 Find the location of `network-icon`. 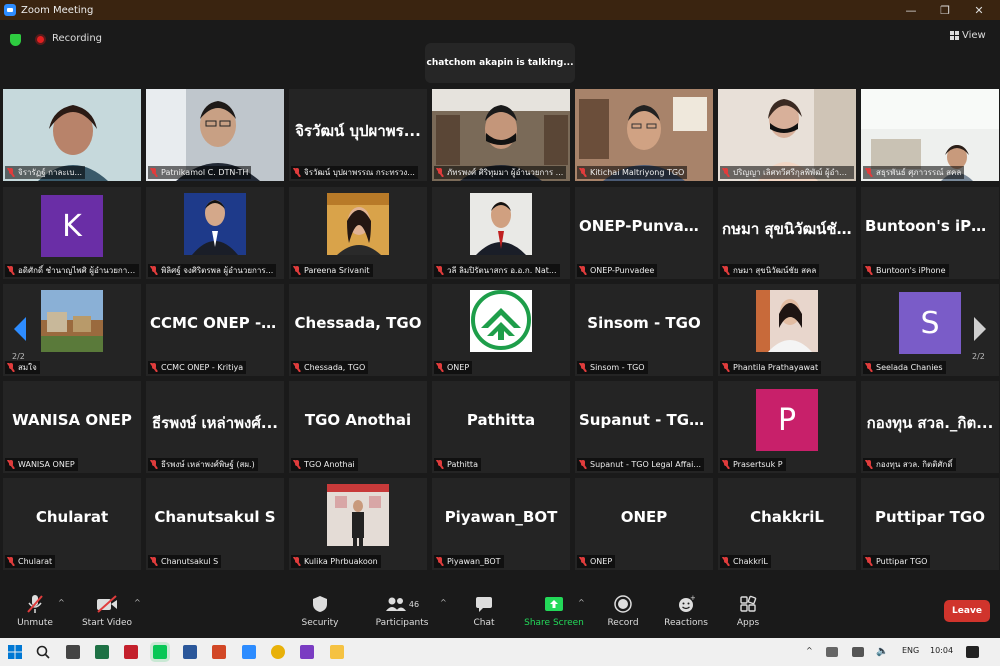

network-icon is located at coordinates (858, 652).